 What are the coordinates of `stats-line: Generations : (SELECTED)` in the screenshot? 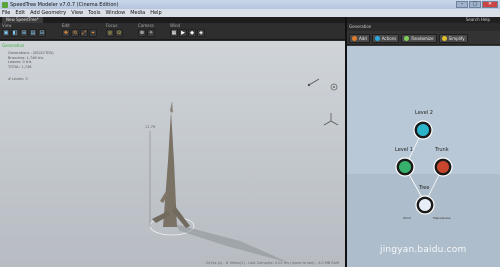 It's located at (31, 53).